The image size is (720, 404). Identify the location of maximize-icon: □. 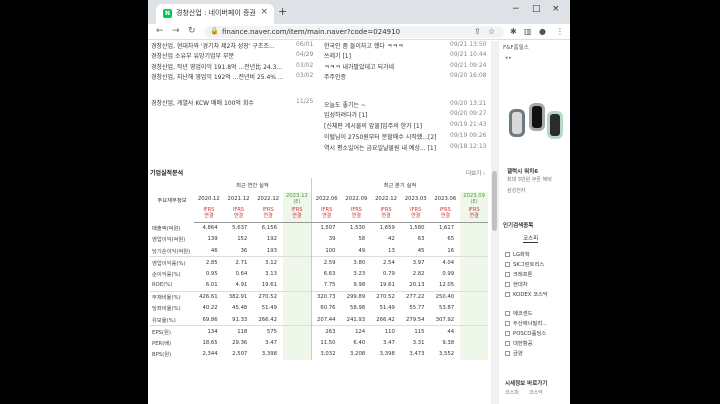
(536, 9).